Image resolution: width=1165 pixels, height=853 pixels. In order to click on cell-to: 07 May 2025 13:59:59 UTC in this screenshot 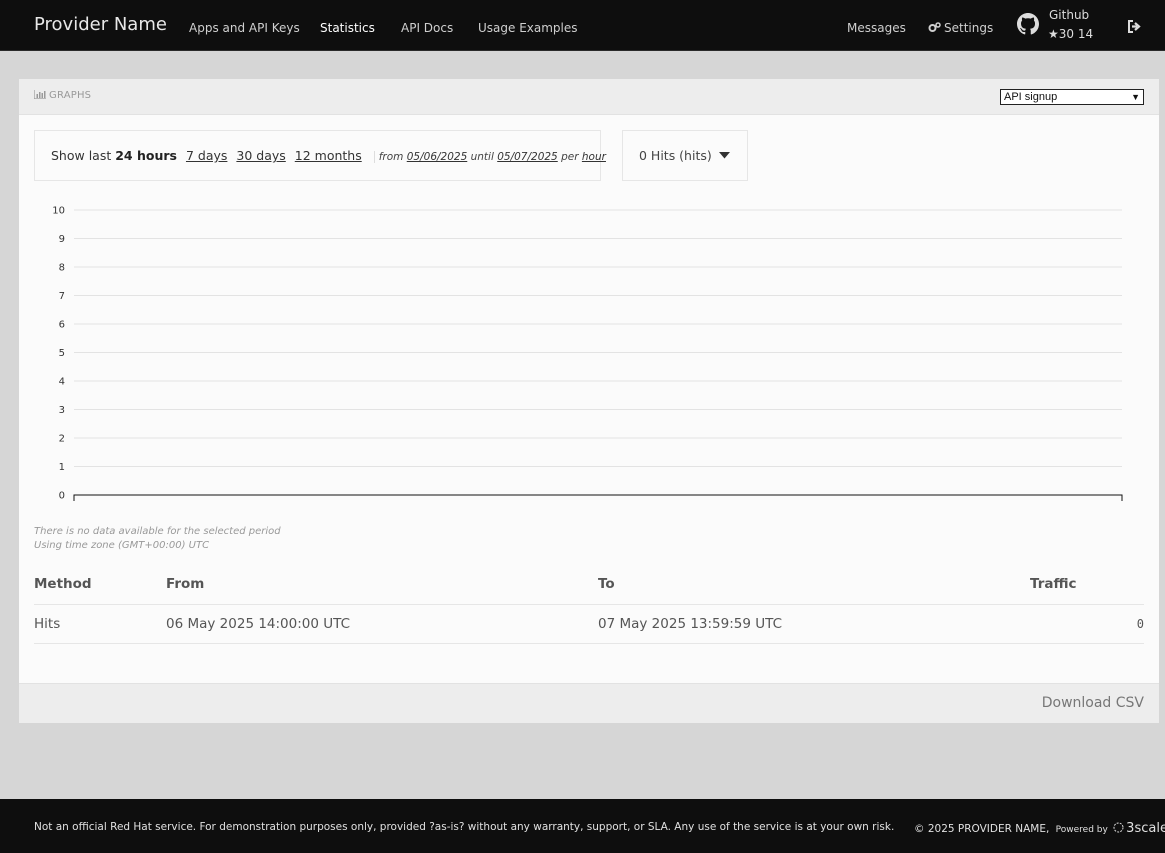, I will do `click(814, 624)`.